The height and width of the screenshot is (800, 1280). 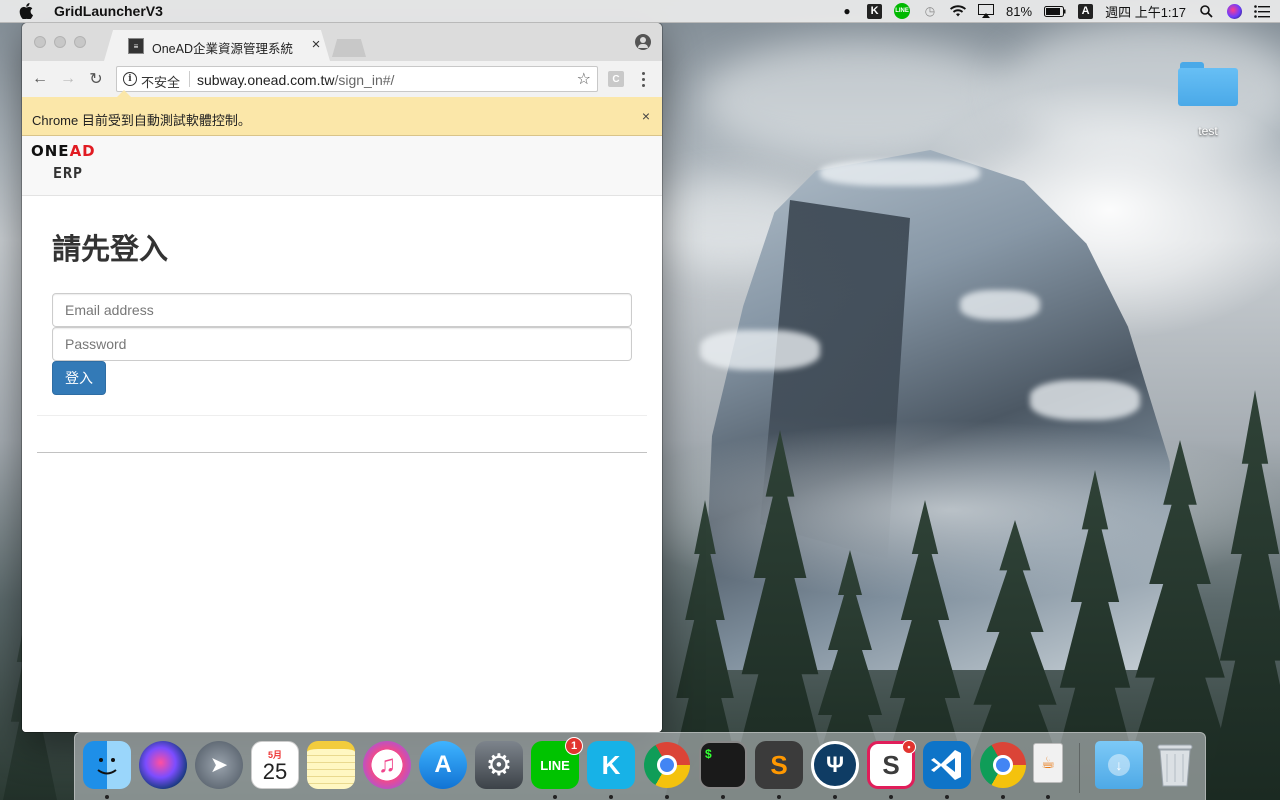 I want to click on wifi-icon, so click(x=958, y=11).